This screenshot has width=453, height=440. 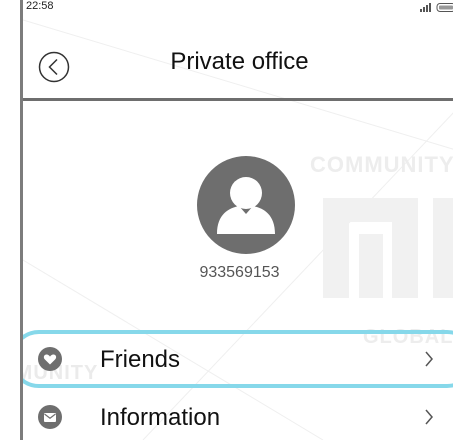 What do you see at coordinates (50, 417) in the screenshot?
I see `envelope-icon` at bounding box center [50, 417].